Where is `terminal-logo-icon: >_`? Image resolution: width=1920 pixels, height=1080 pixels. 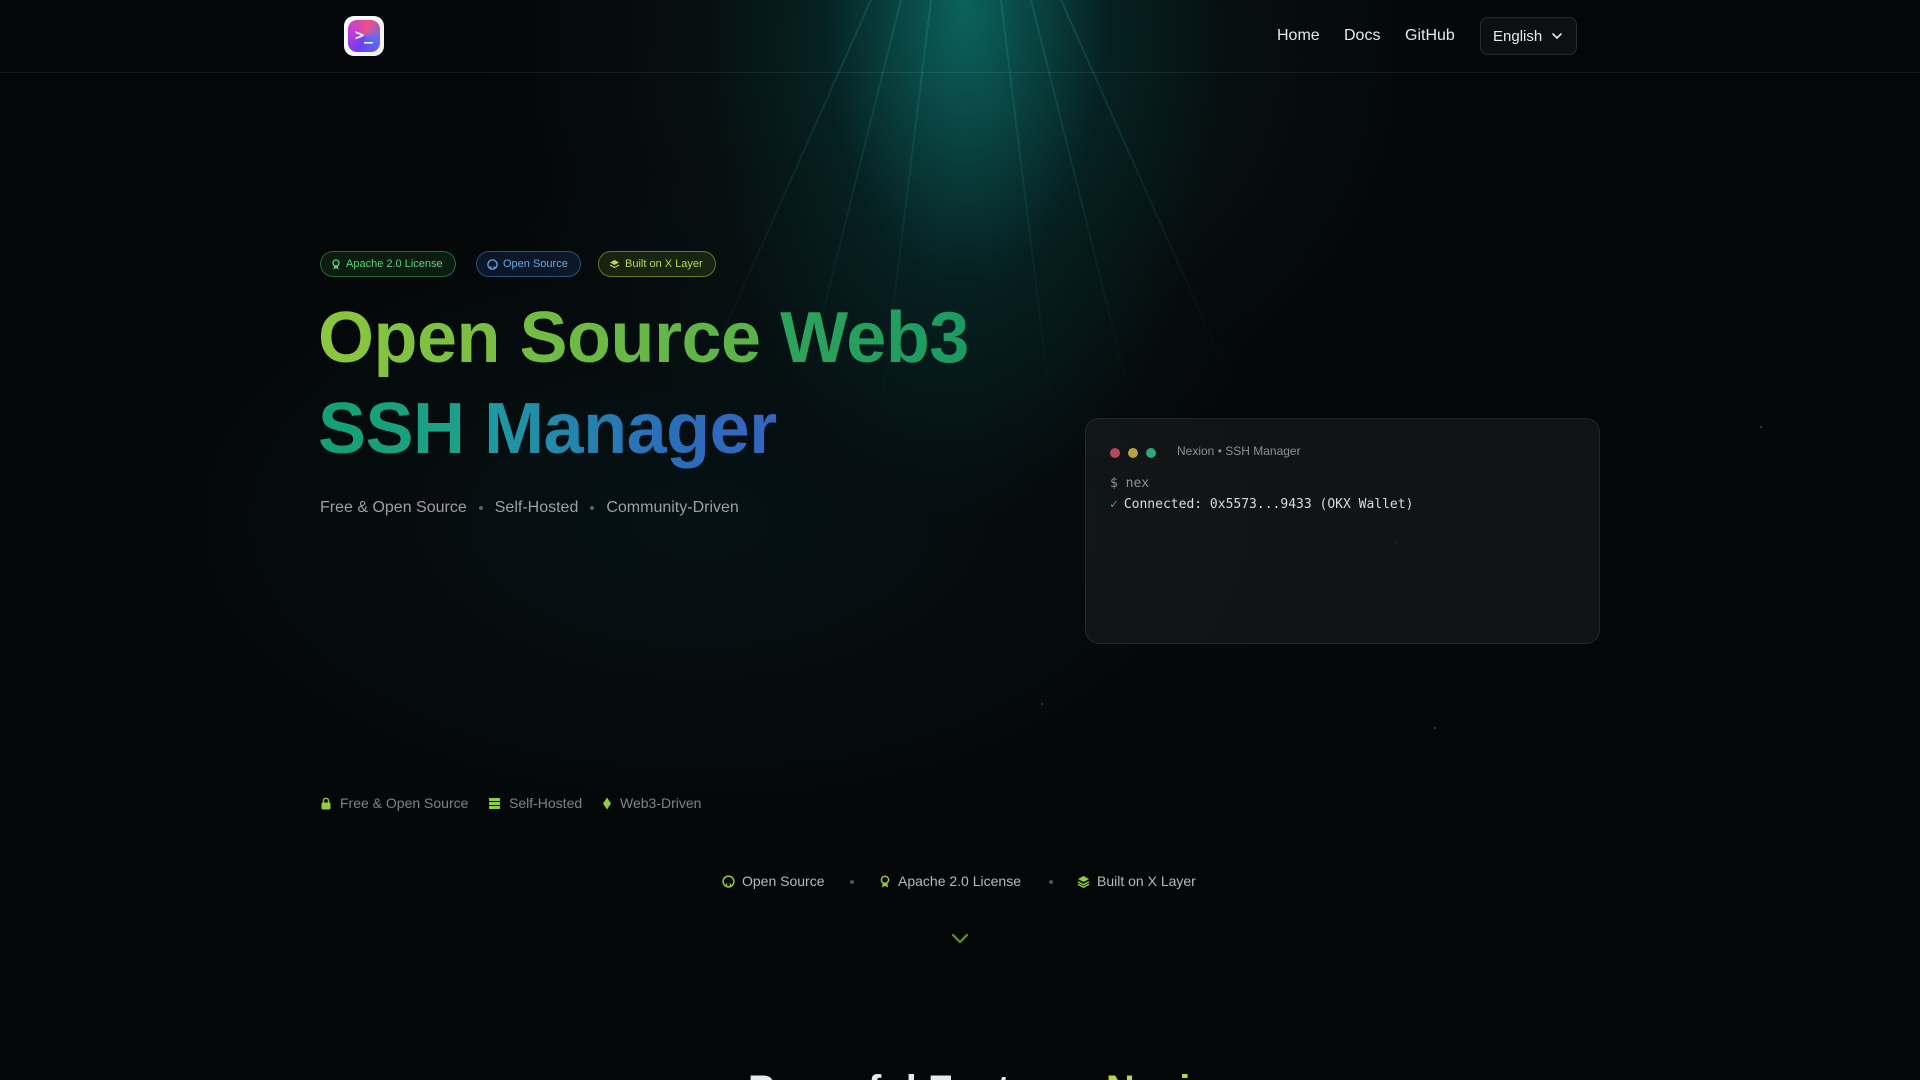 terminal-logo-icon: >_ is located at coordinates (364, 36).